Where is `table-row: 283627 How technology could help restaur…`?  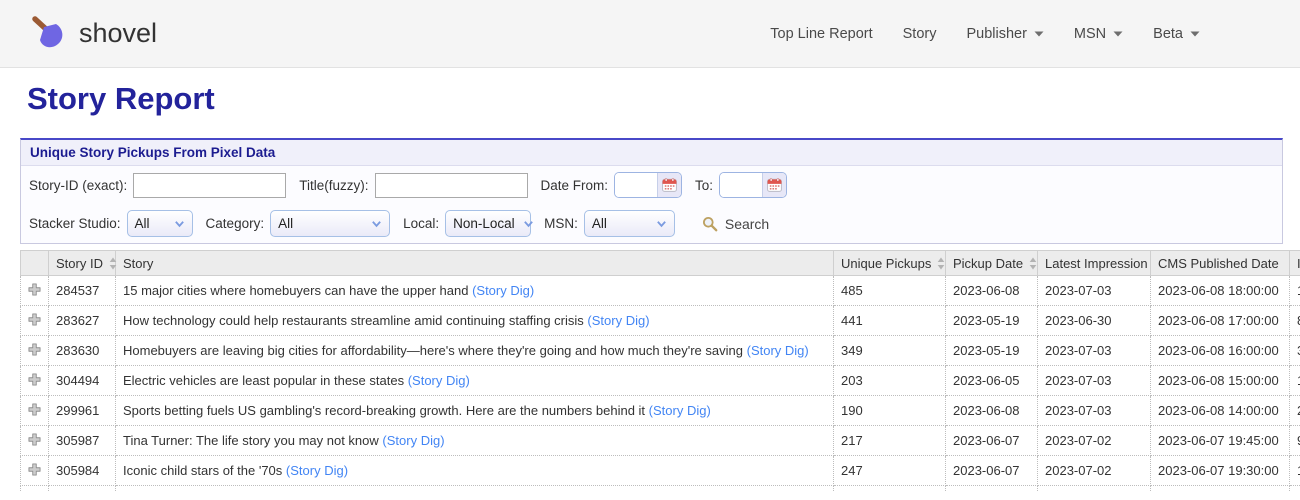 table-row: 283627 How technology could help restaur… is located at coordinates (660, 320).